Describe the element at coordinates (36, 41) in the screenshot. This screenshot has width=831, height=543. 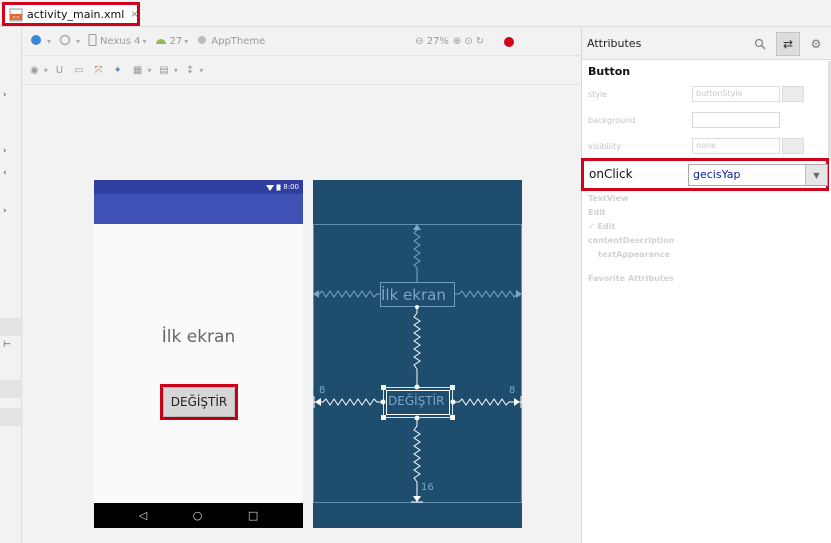
I see `design-surface-icon` at that location.